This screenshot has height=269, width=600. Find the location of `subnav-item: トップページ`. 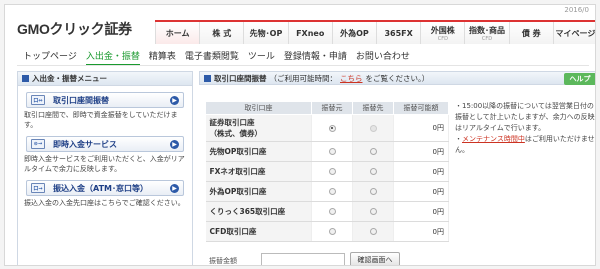

subnav-item: トップページ is located at coordinates (50, 57).